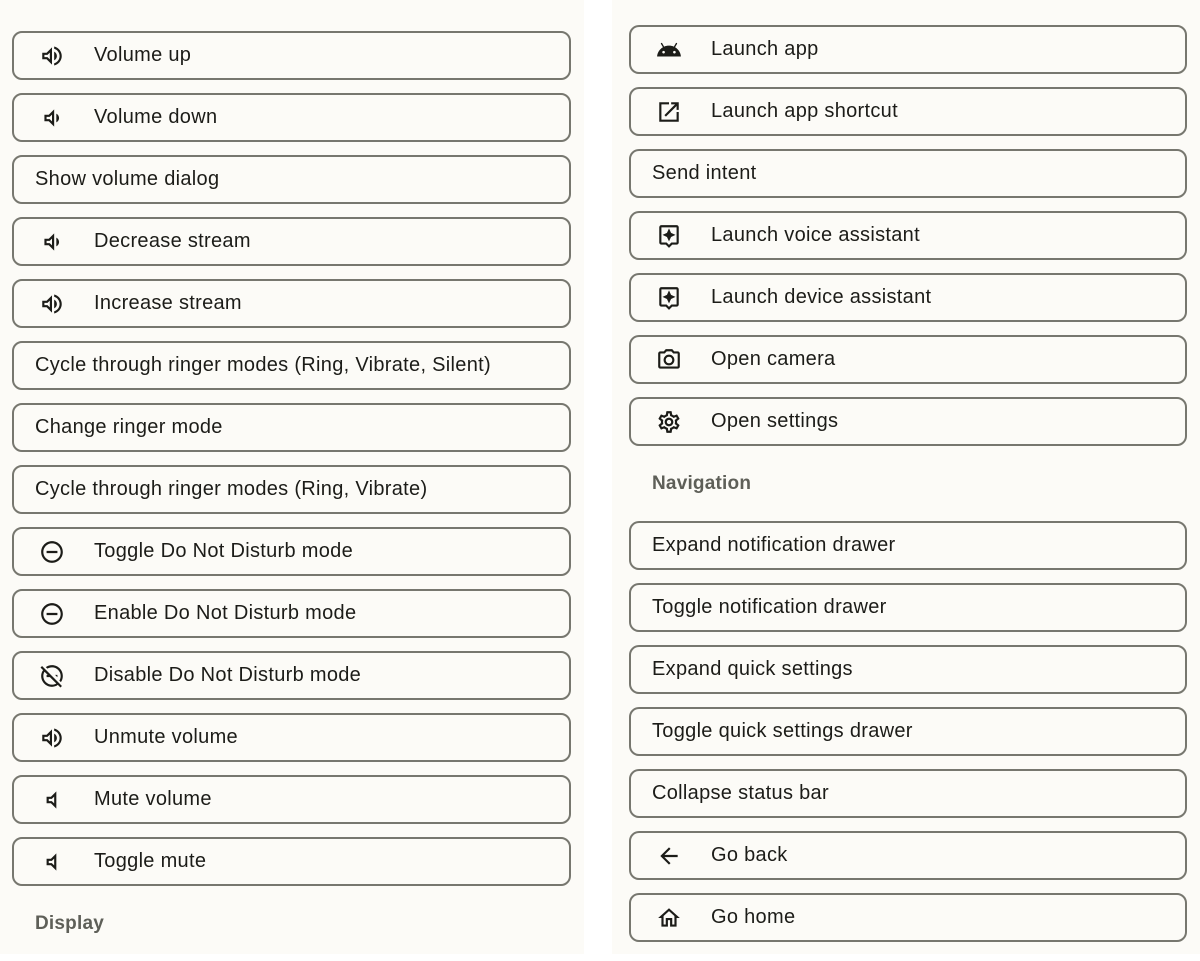  What do you see at coordinates (740, 793) in the screenshot?
I see `action-label: Collapse status bar` at bounding box center [740, 793].